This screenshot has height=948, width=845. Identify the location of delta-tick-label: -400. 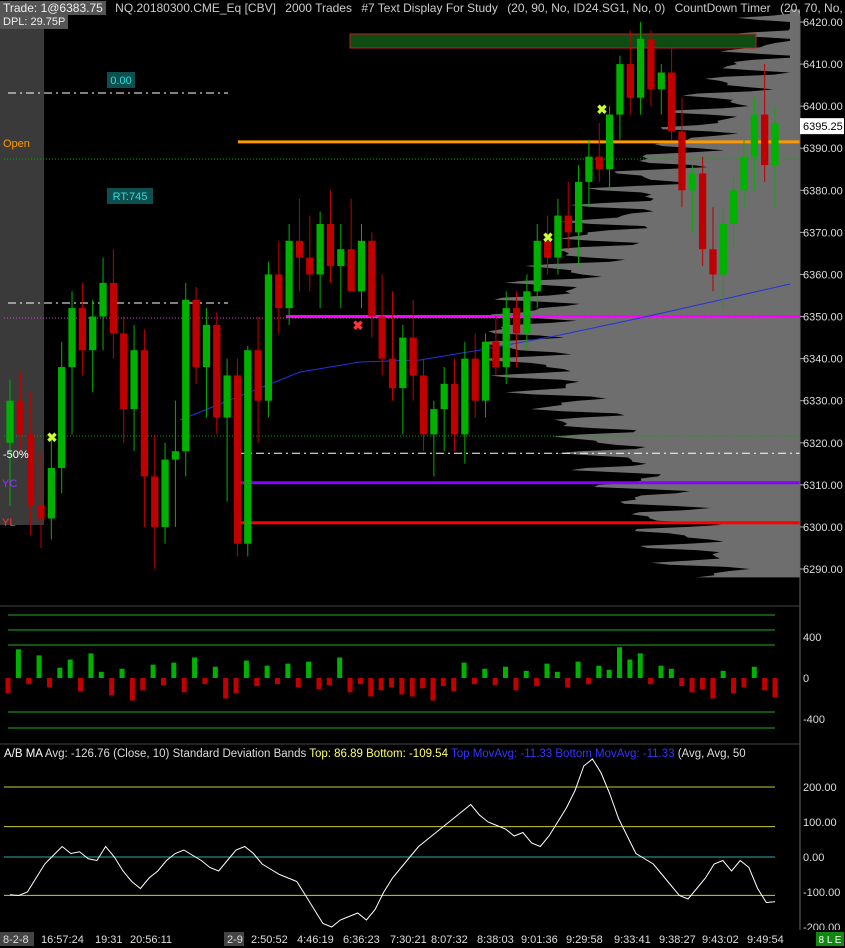
(814, 720).